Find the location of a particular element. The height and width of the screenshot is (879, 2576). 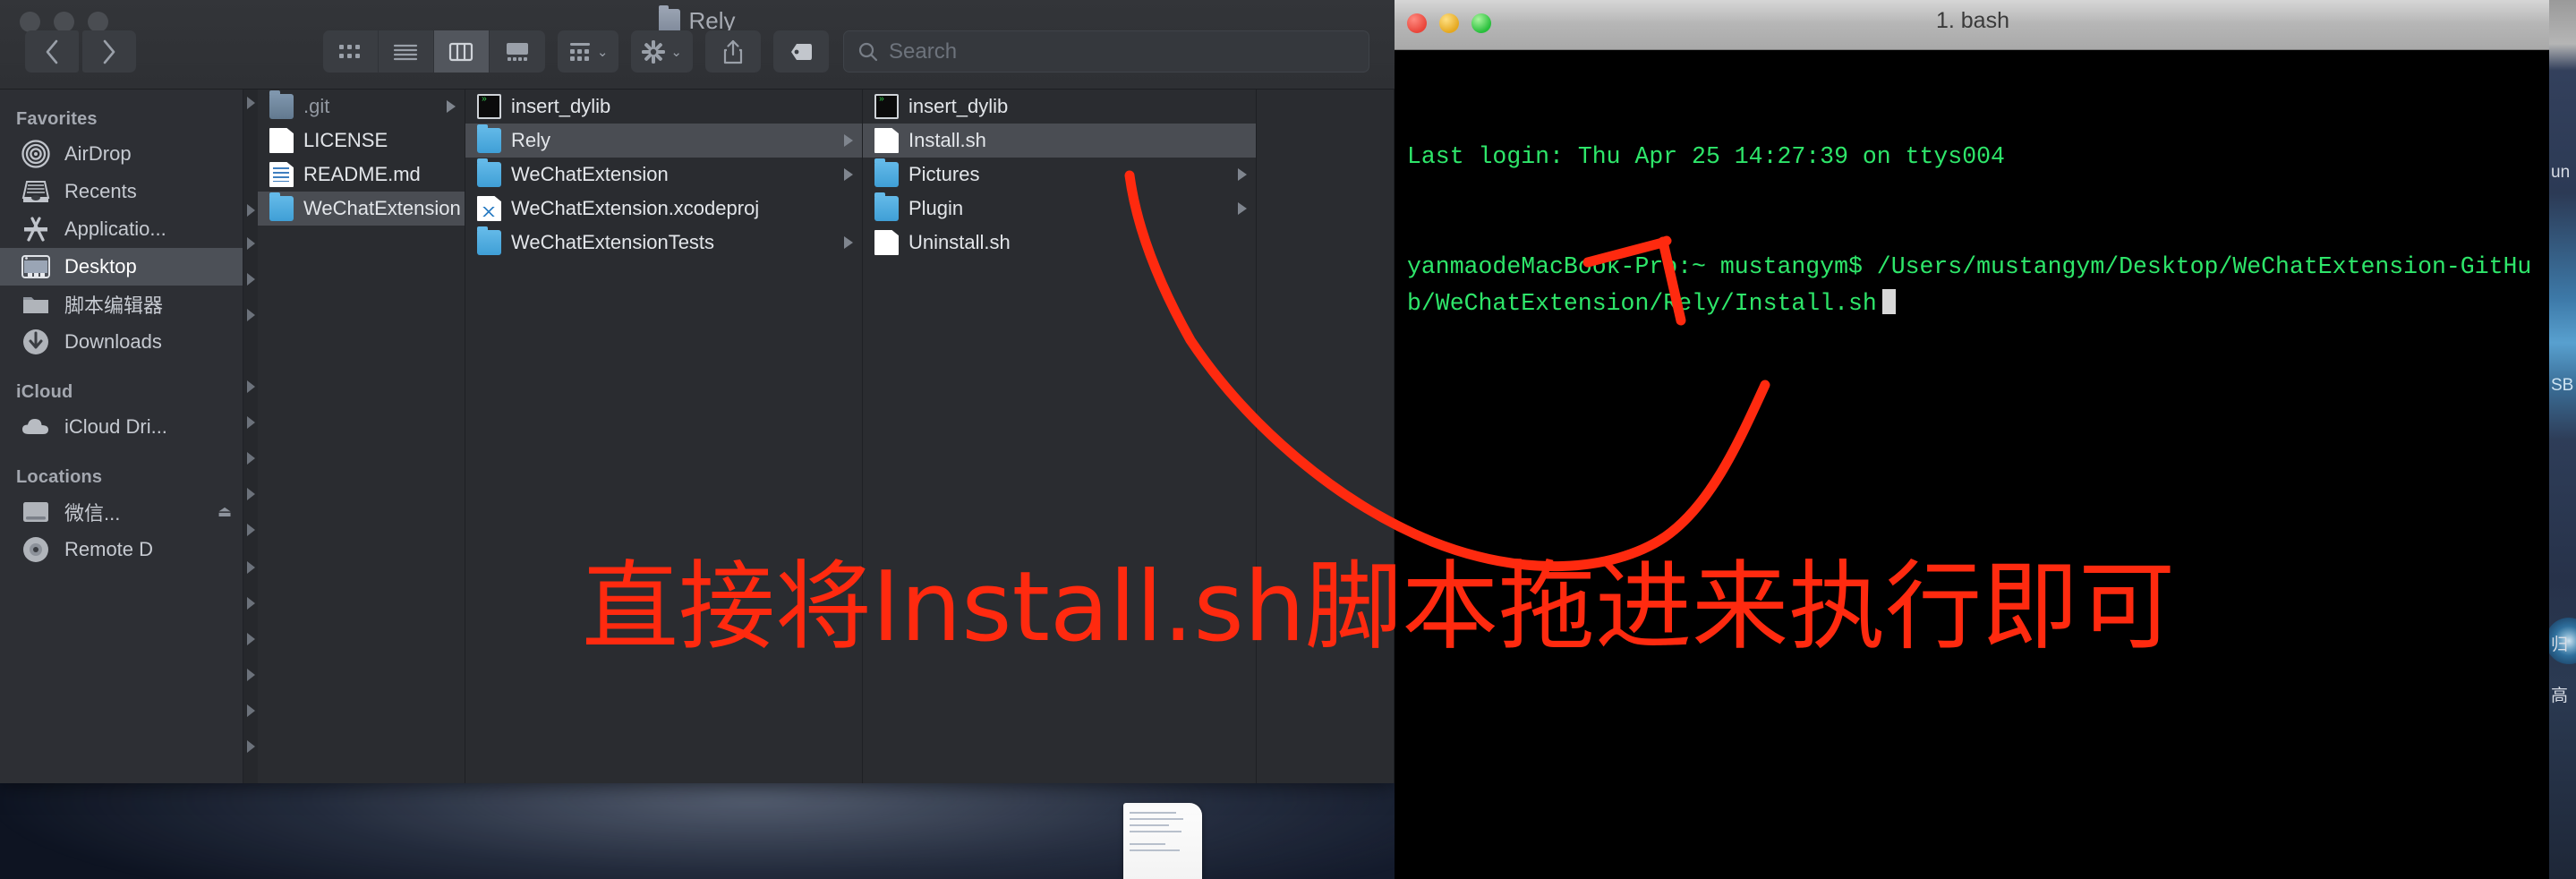

file-row: WeChatExtensionTests is located at coordinates (663, 243).